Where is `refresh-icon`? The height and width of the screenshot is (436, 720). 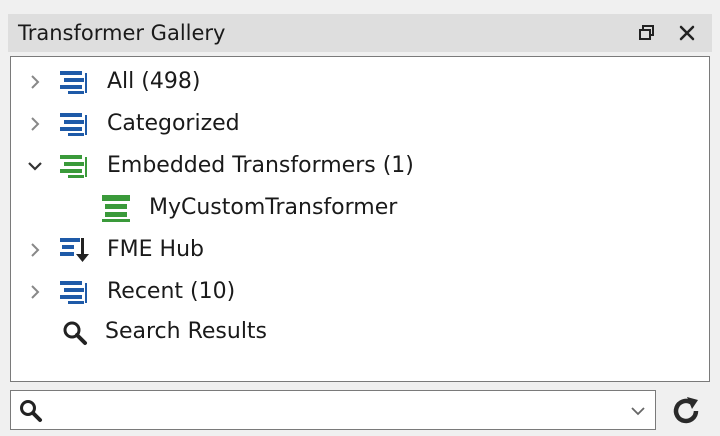
refresh-icon is located at coordinates (686, 410).